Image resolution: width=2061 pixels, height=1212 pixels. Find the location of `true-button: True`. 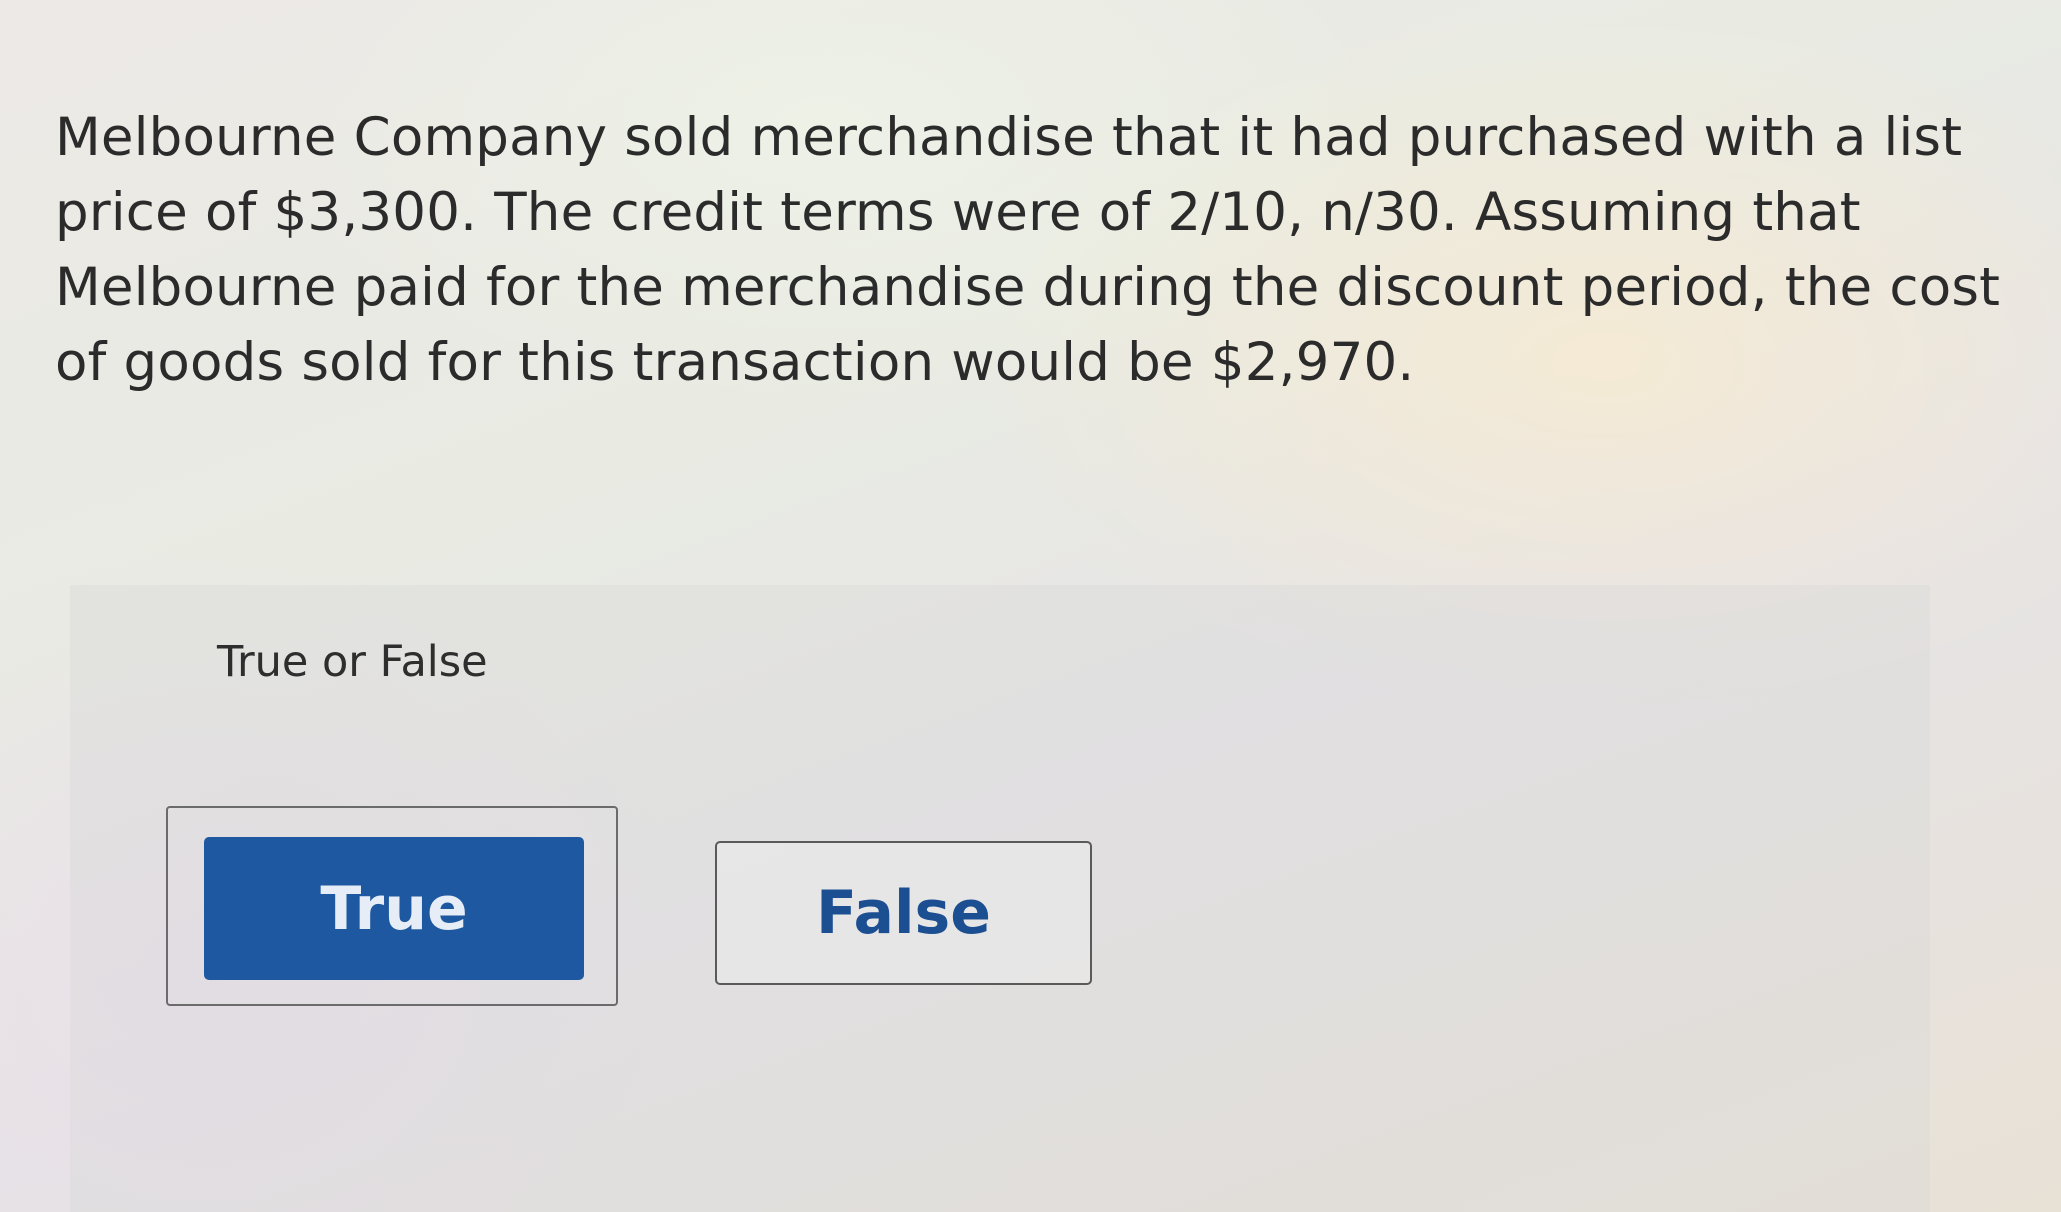

true-button: True is located at coordinates (394, 908).